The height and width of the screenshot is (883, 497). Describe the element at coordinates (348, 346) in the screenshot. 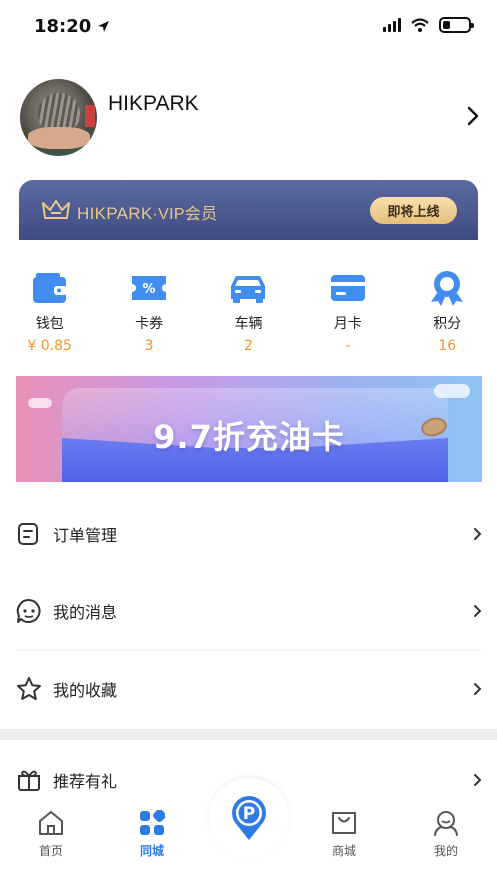

I see `stat-value: -` at that location.